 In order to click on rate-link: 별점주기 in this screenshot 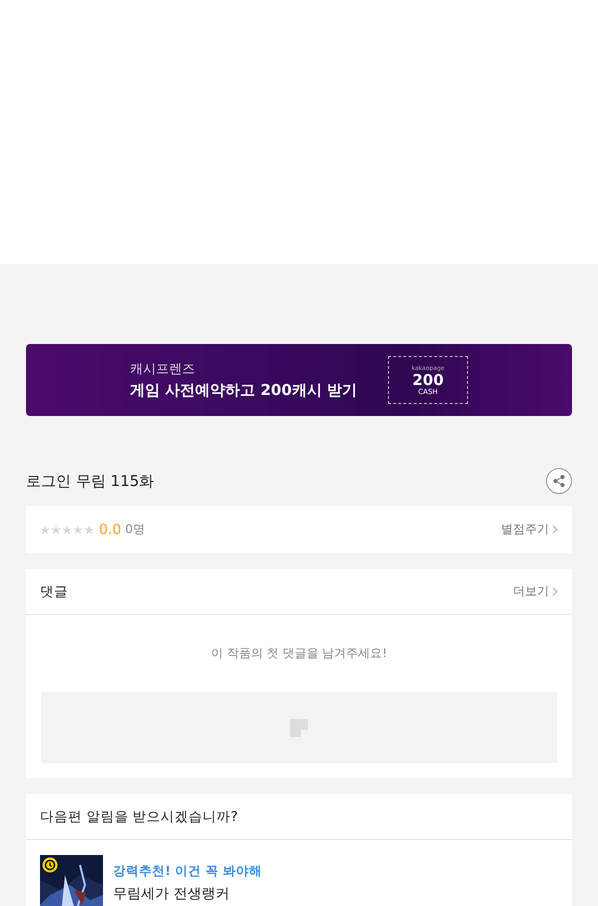, I will do `click(529, 529)`.